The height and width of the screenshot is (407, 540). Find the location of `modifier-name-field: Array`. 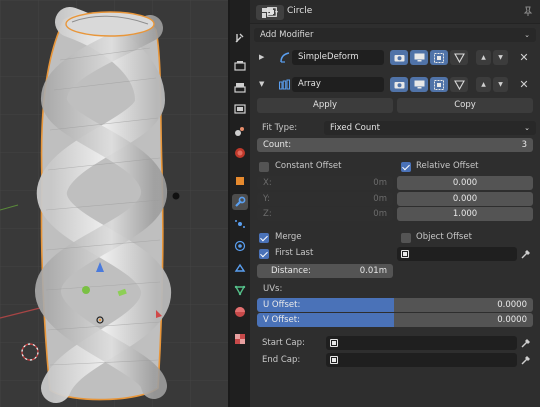

modifier-name-field: Array is located at coordinates (338, 84).